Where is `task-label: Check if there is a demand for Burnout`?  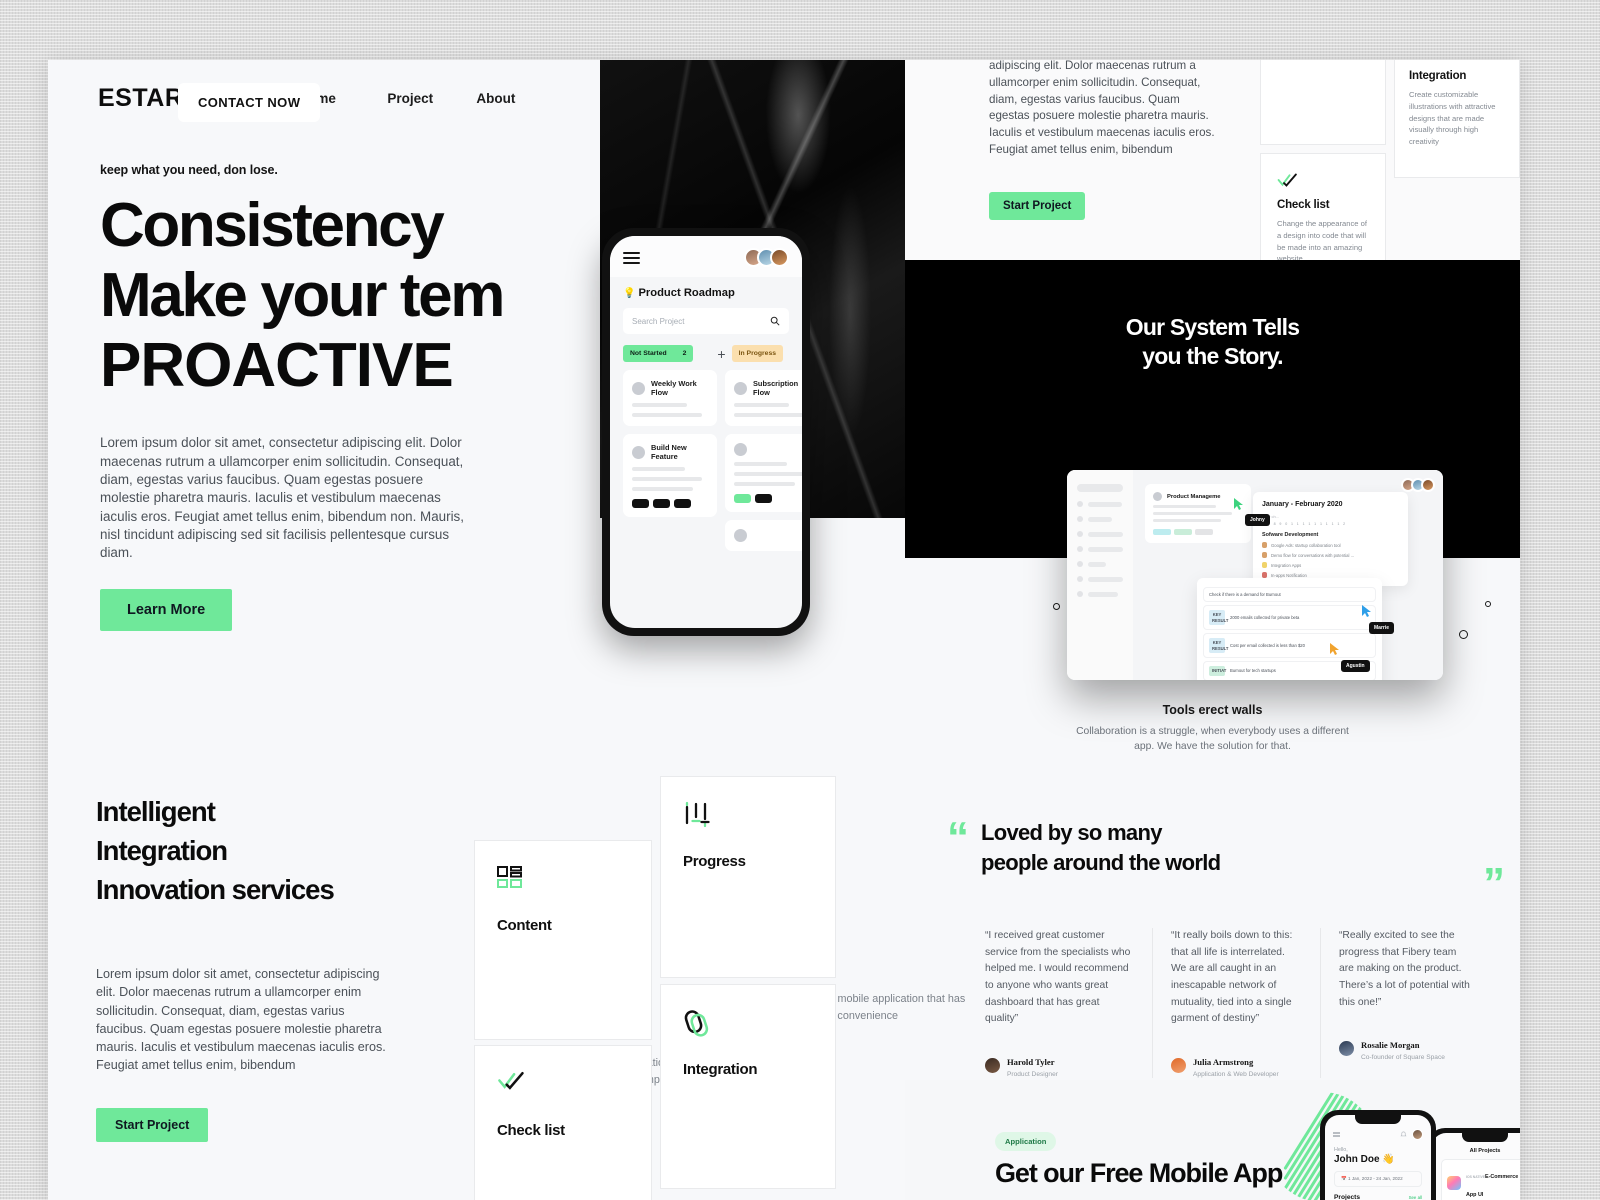 task-label: Check if there is a demand for Burnout is located at coordinates (1245, 594).